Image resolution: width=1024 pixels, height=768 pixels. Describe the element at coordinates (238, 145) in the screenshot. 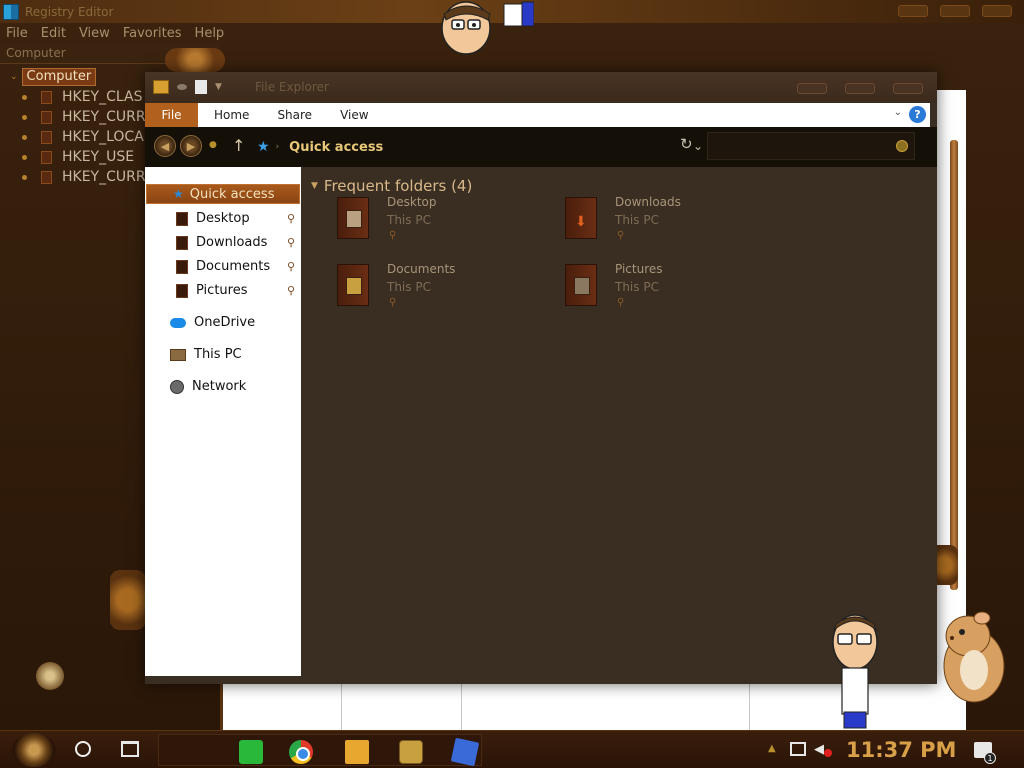

I see `up-button: ↑` at that location.